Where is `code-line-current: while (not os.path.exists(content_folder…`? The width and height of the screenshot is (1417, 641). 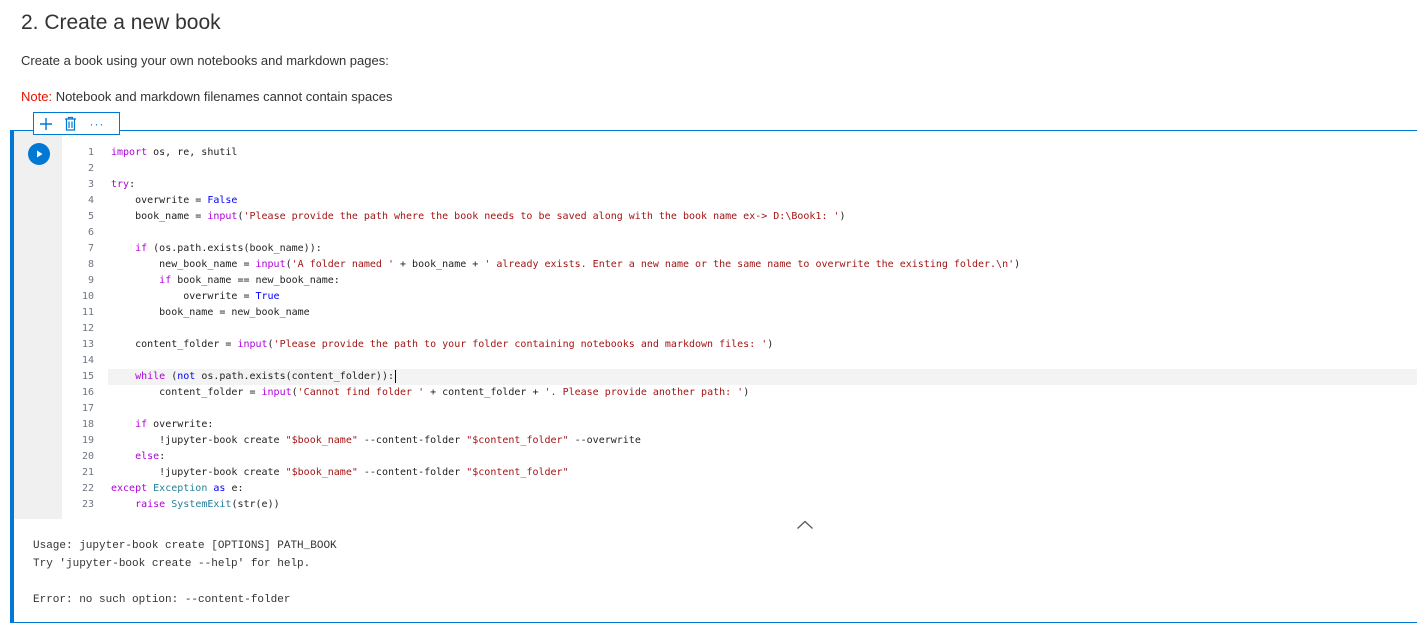
code-line-current: while (not os.path.exists(content_folder… is located at coordinates (762, 377).